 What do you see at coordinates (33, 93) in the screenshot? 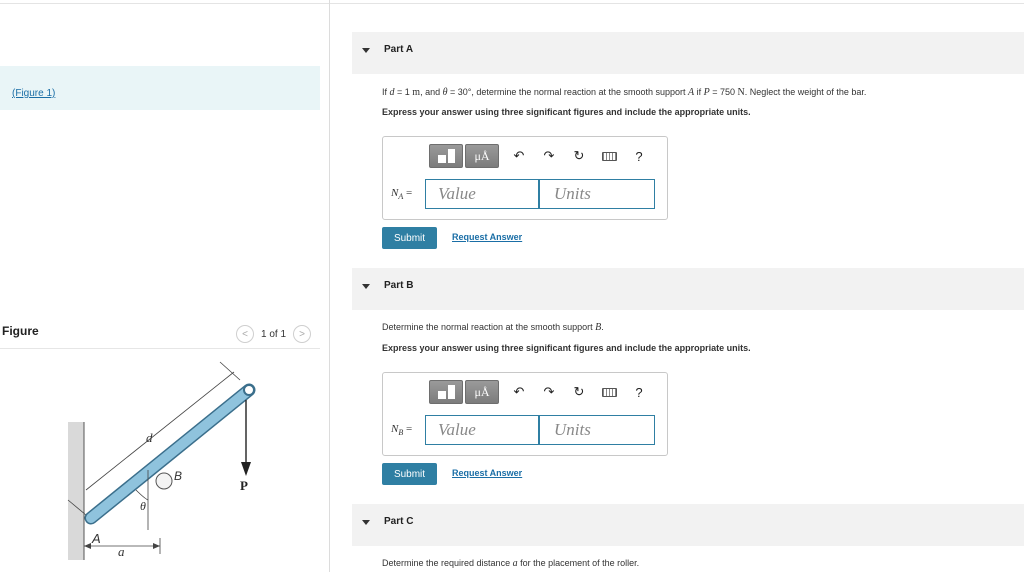
I see `figure-link: (Figure 1)` at bounding box center [33, 93].